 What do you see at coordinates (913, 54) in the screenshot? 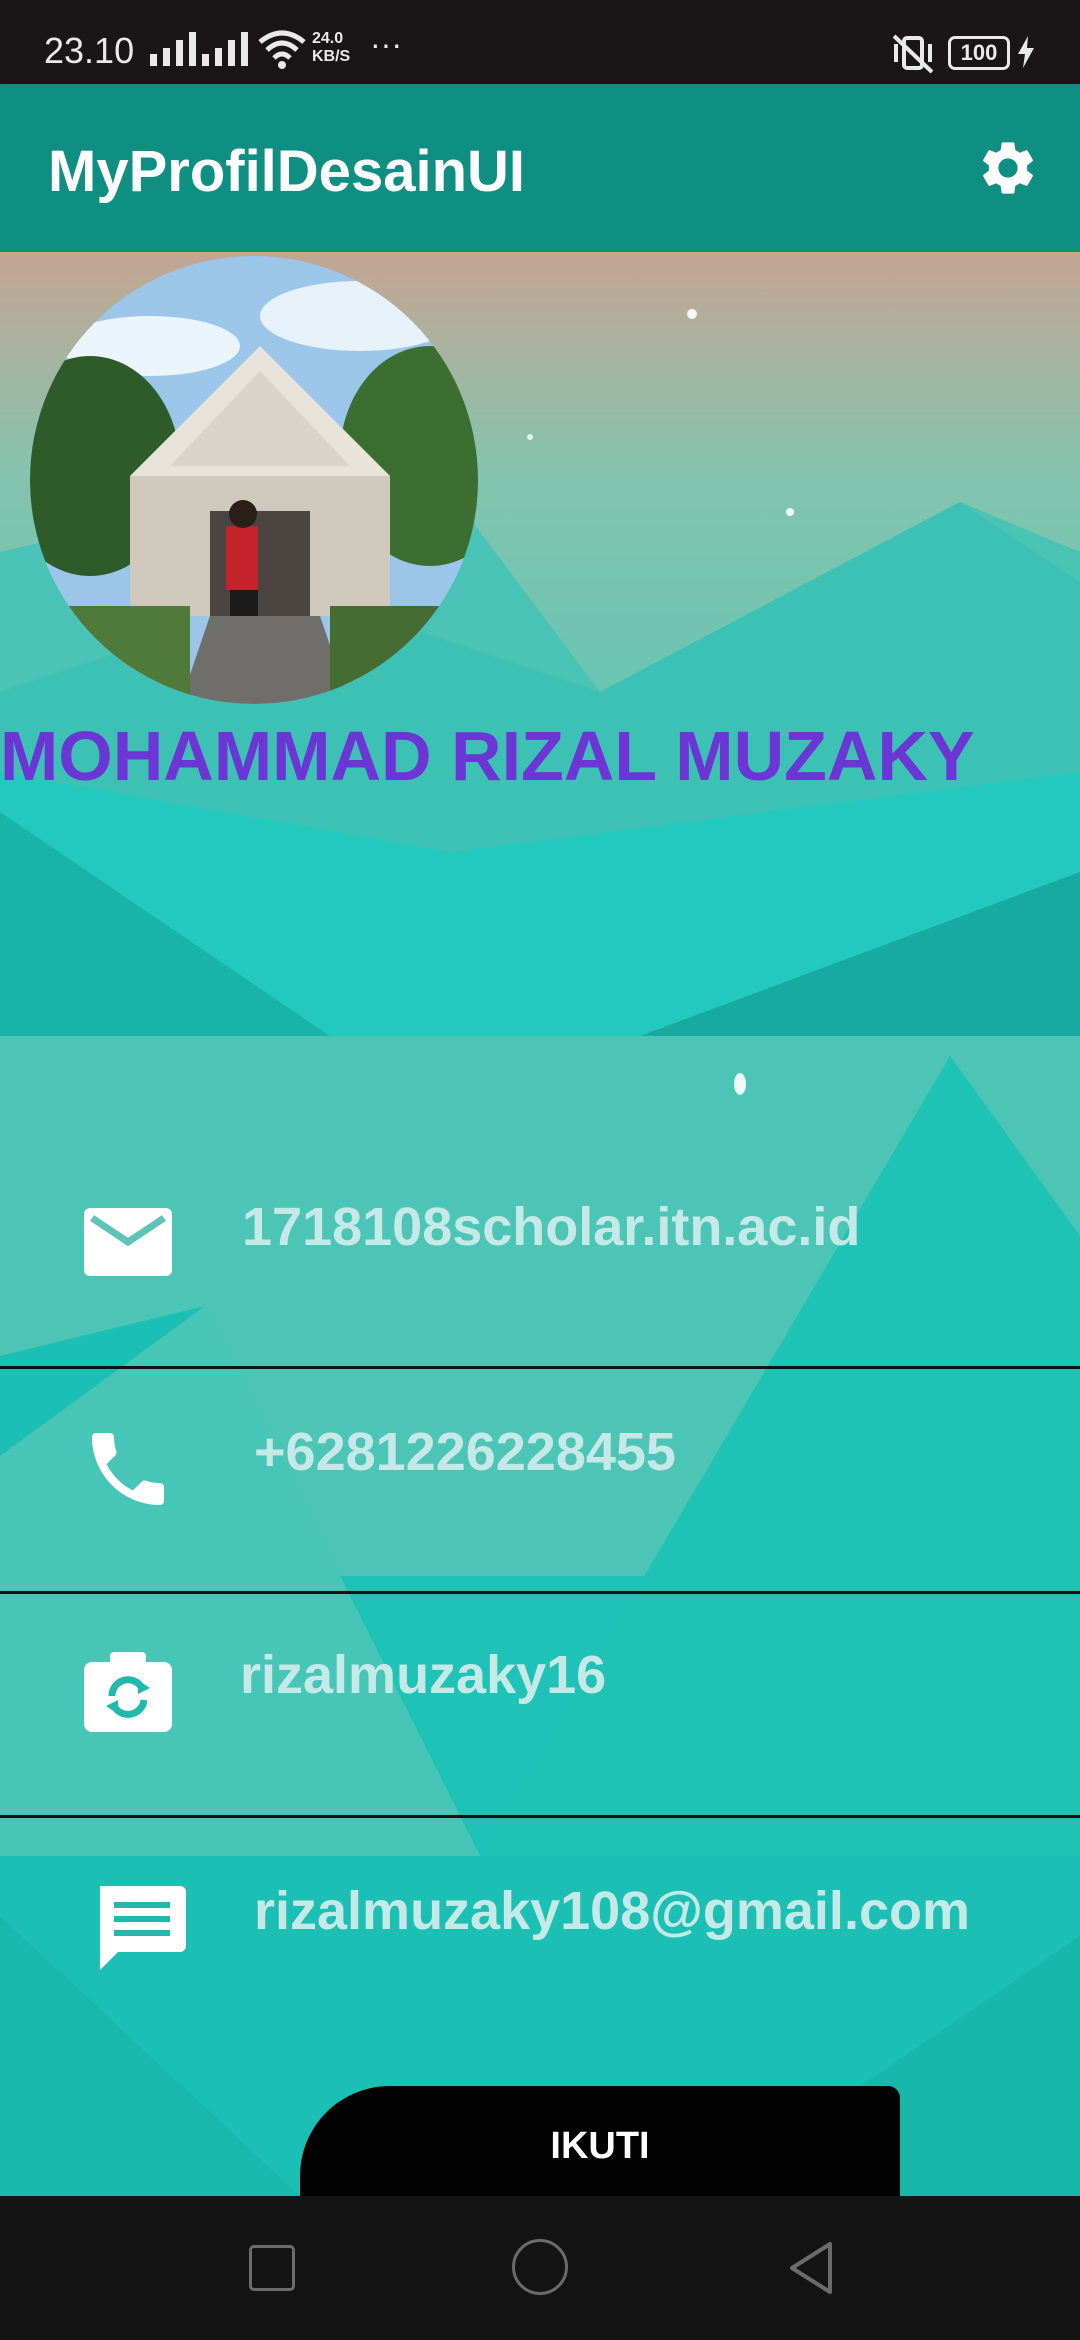
I see `vibrate-off-icon` at bounding box center [913, 54].